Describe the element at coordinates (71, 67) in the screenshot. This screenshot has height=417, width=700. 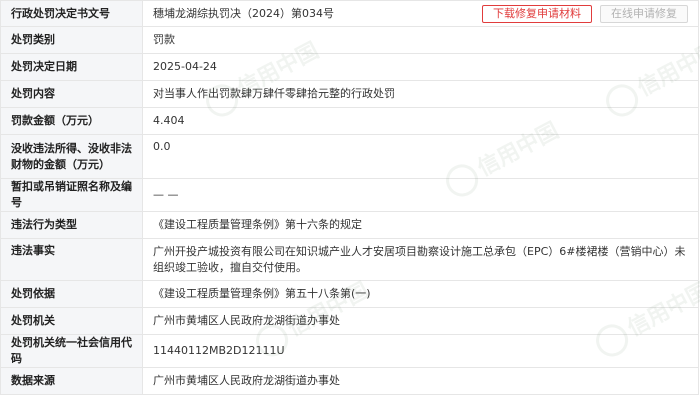
I see `label-decision-date: 处罚决定日期` at that location.